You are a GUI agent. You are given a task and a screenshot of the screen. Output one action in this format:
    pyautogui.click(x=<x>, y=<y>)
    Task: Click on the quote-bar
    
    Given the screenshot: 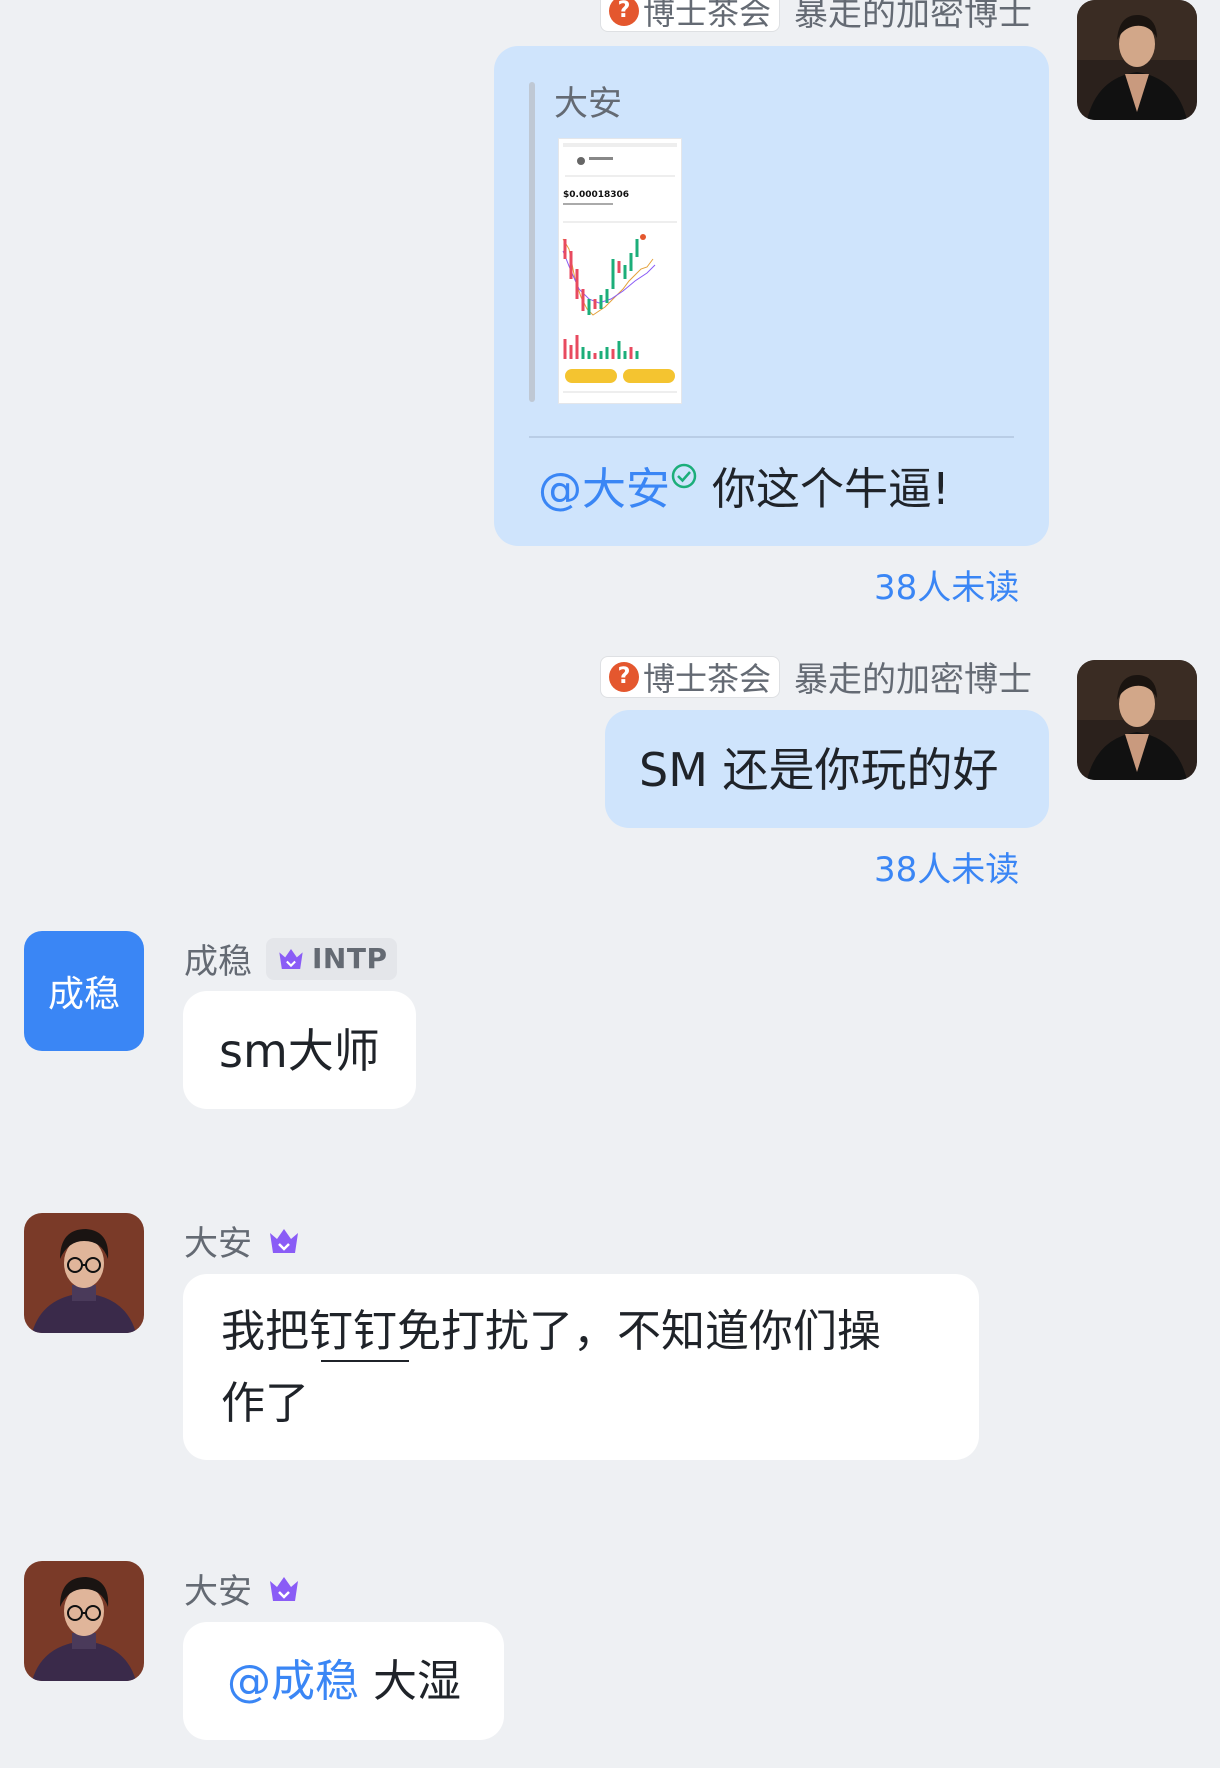 What is the action you would take?
    pyautogui.click(x=532, y=242)
    